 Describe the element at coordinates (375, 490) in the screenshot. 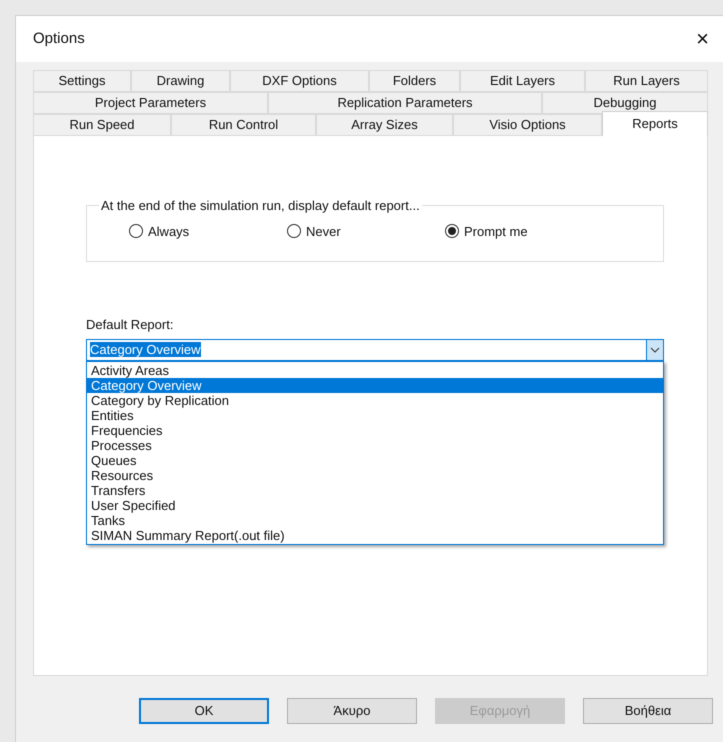

I see `dropdown-item: Transfers` at that location.